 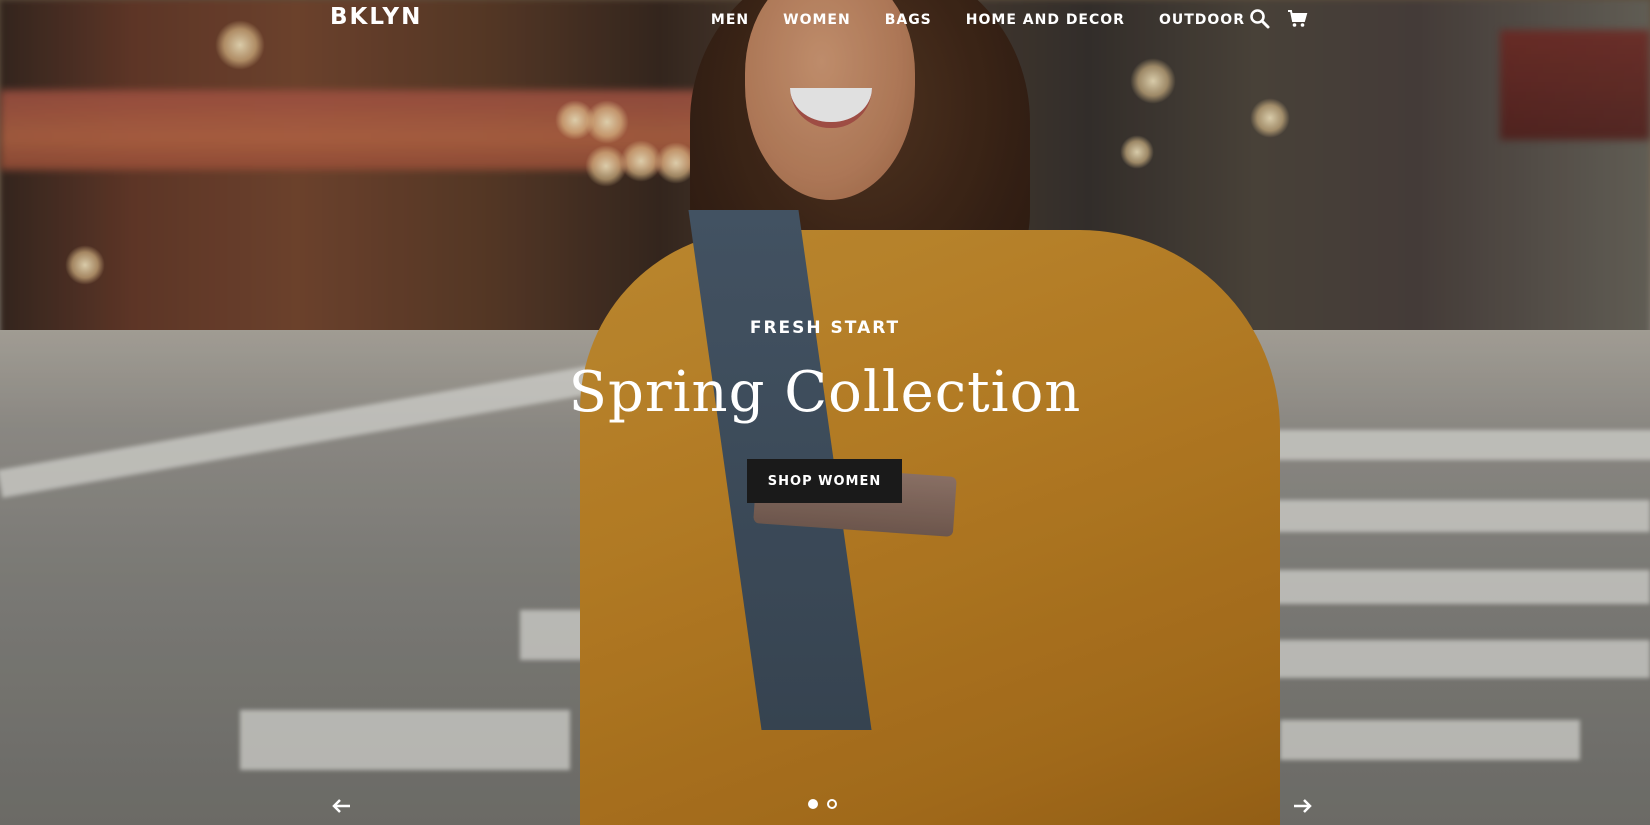 I want to click on hero-title: Spring Collection, so click(x=825, y=392).